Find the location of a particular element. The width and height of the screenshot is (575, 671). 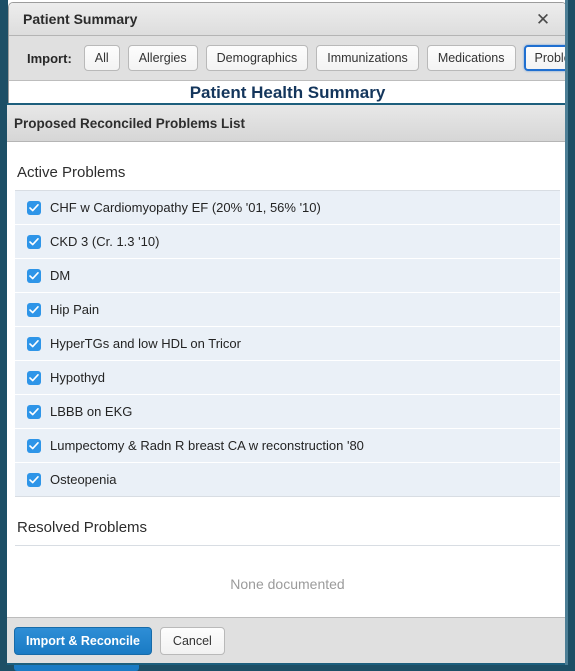

problem-row: DM is located at coordinates (287, 276).